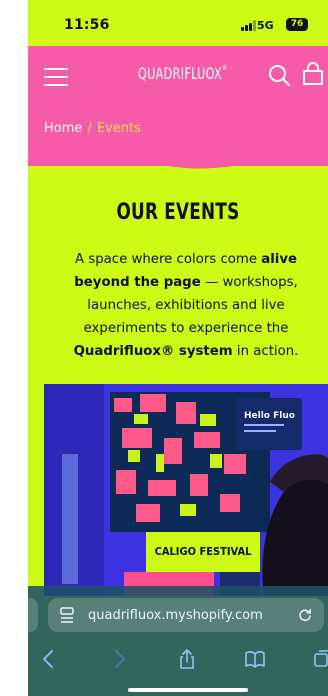 Image resolution: width=328 pixels, height=696 pixels. What do you see at coordinates (313, 74) in the screenshot?
I see `shopping-bag-icon` at bounding box center [313, 74].